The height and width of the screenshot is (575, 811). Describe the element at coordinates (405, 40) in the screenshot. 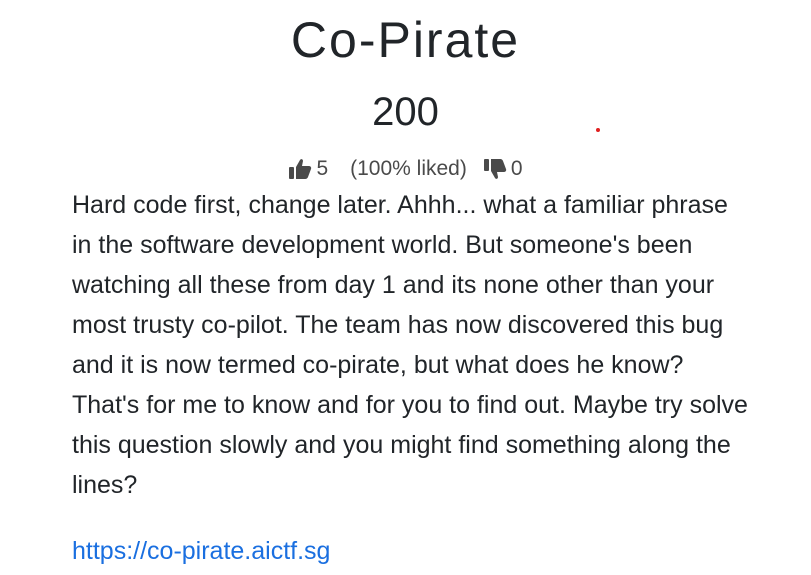

I see `challenge-title: Co-Pirate` at that location.